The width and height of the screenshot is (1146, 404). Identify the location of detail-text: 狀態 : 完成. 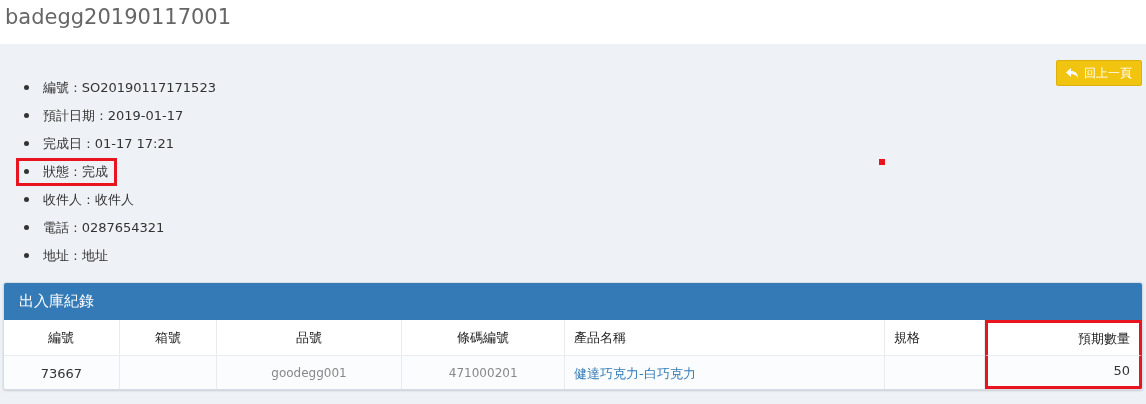
(66, 172).